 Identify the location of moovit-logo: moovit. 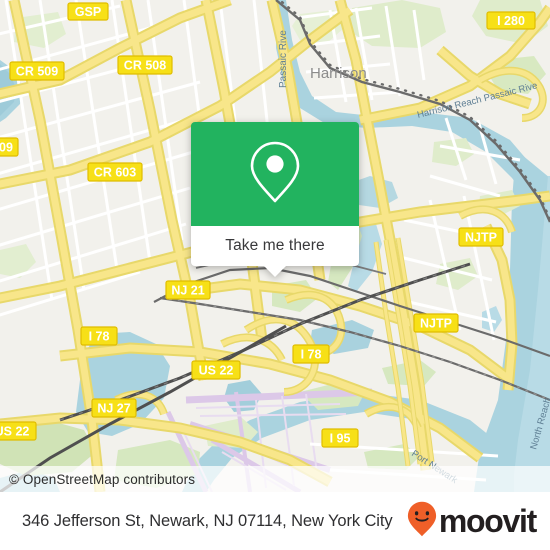
(472, 521).